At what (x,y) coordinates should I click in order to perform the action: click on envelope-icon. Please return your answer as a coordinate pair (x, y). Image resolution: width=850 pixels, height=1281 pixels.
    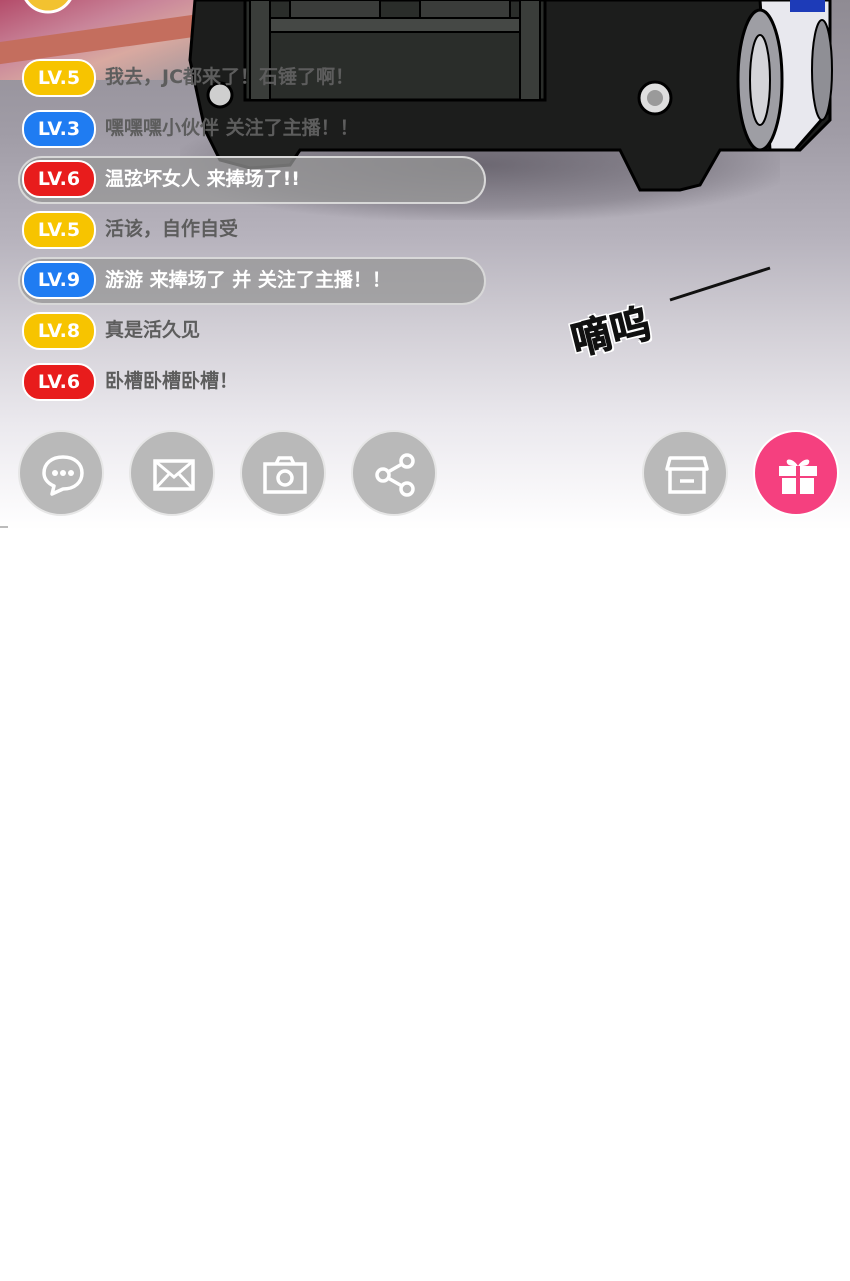
    Looking at the image, I should click on (174, 475).